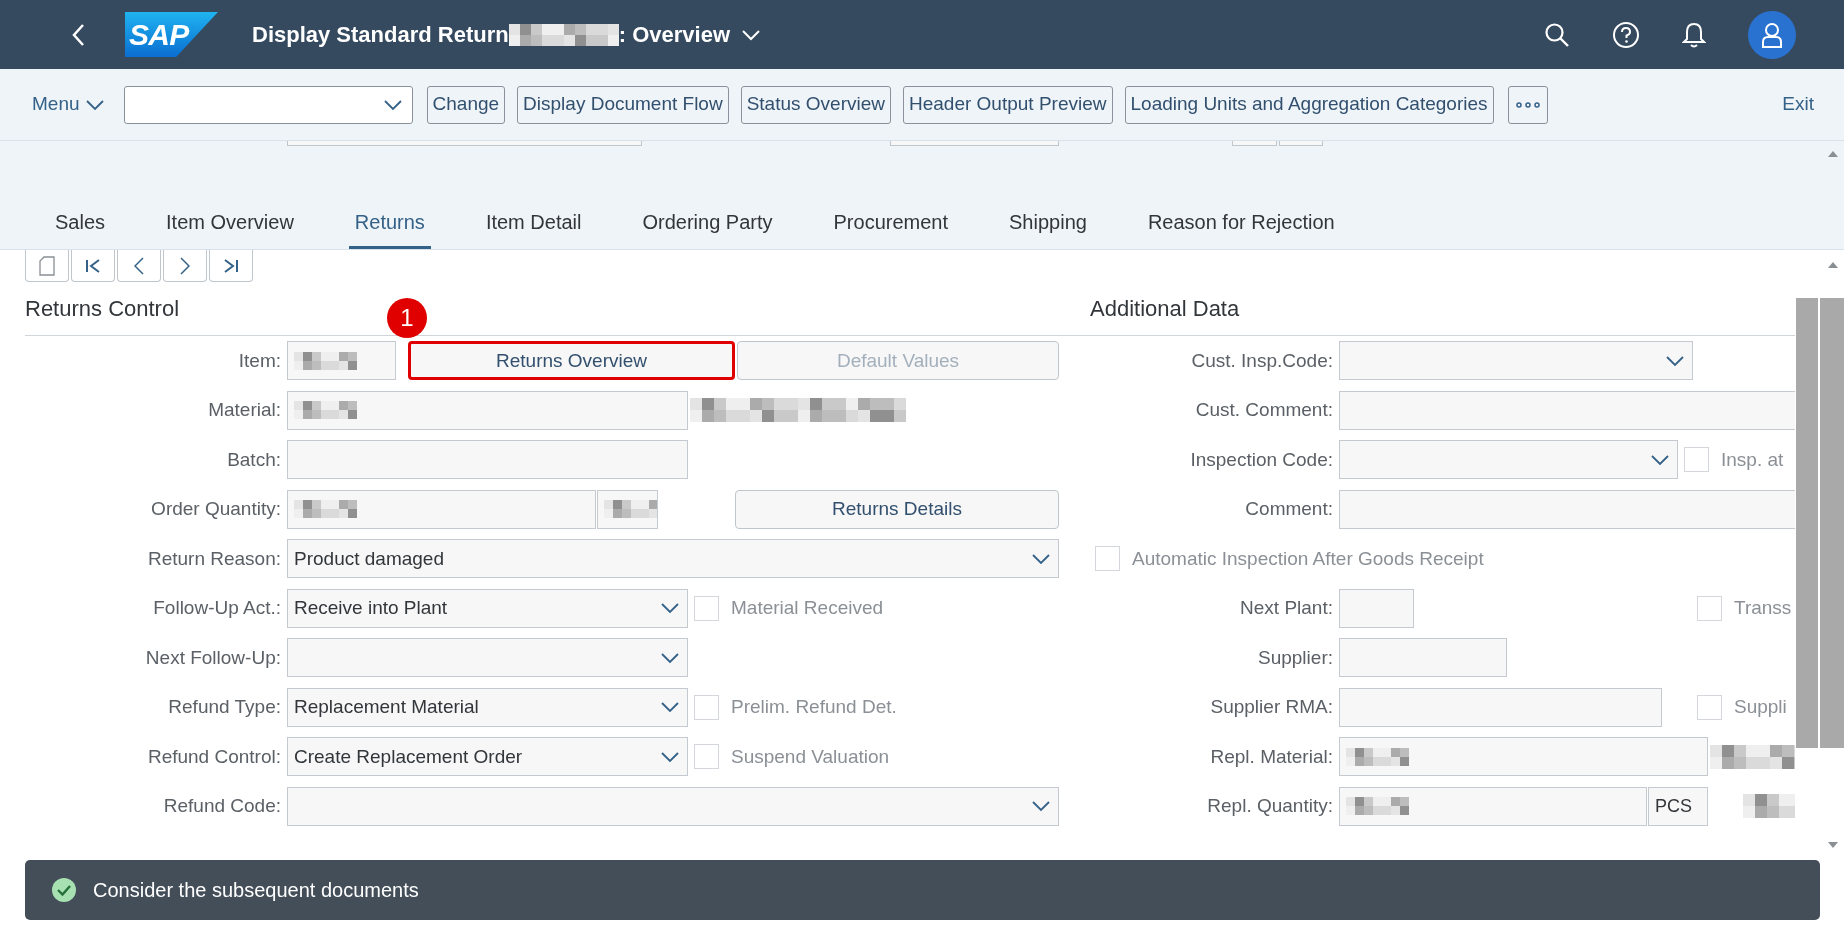  I want to click on previous-icon, so click(139, 265).